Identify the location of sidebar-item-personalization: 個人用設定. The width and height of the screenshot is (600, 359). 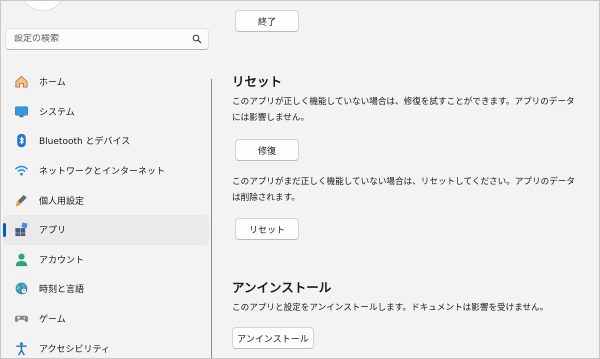
(106, 200).